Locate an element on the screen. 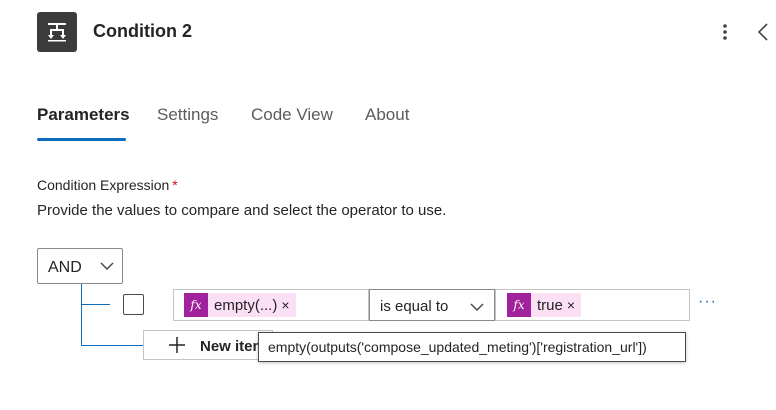  right-operand-field: fx true × is located at coordinates (592, 305).